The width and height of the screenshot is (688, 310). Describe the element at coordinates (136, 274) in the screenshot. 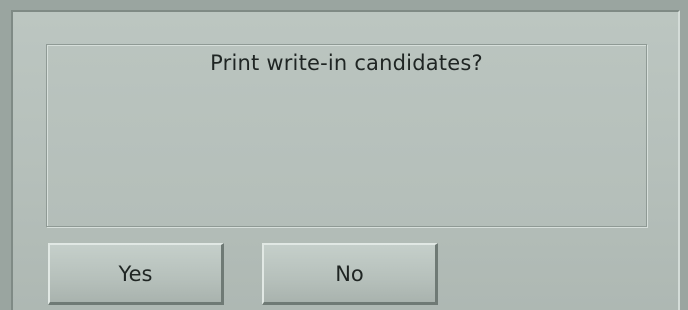

I see `yes-button: Yes` at that location.